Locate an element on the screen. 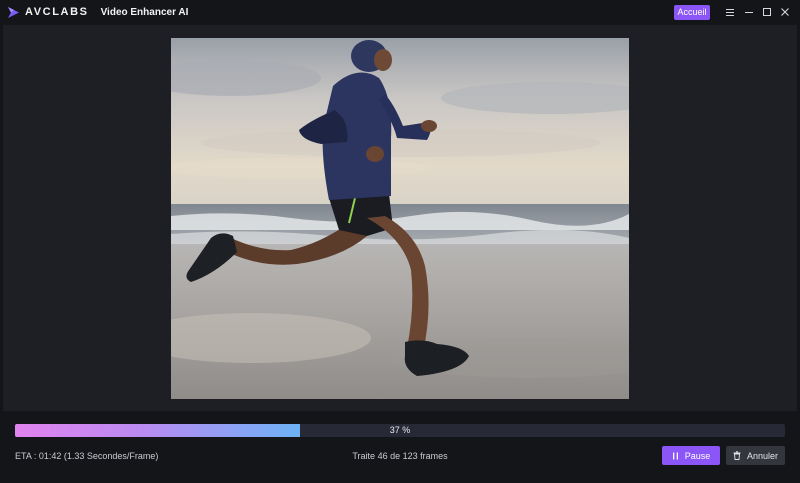 The height and width of the screenshot is (483, 800). cancel-button-label: Annuler is located at coordinates (762, 455).